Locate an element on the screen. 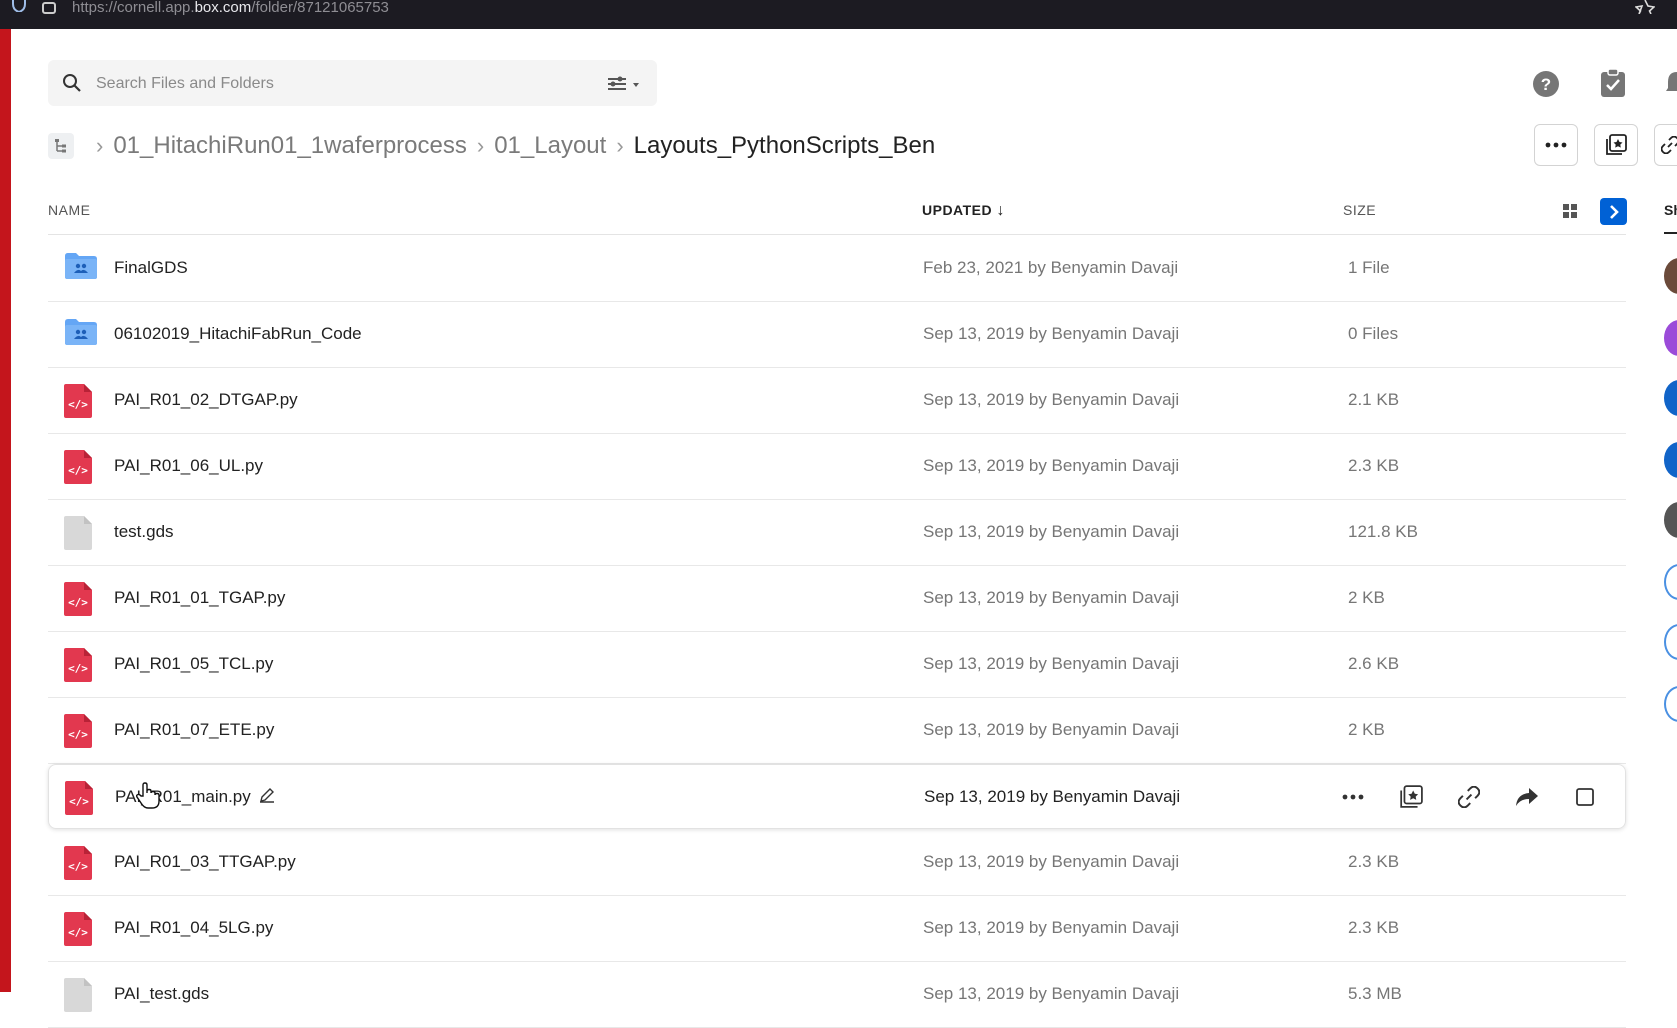 This screenshot has height=1028, width=1677. file-name: PAI_R01_03_TTGAP.py is located at coordinates (205, 861).